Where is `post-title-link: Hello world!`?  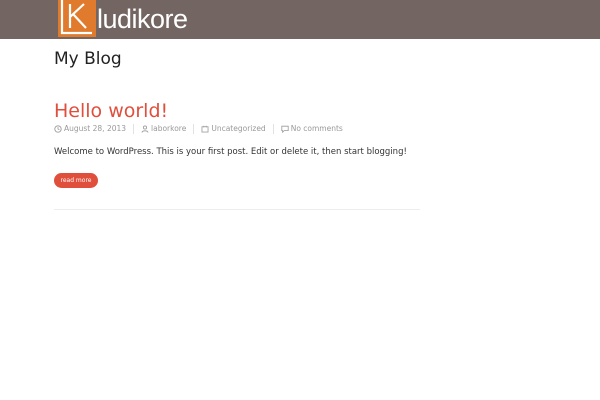
post-title-link: Hello world! is located at coordinates (111, 111).